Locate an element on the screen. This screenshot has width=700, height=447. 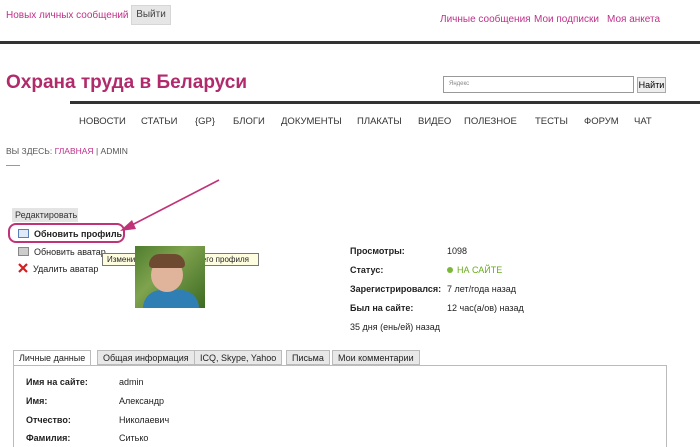
views-label: Просмотры: is located at coordinates (377, 251).